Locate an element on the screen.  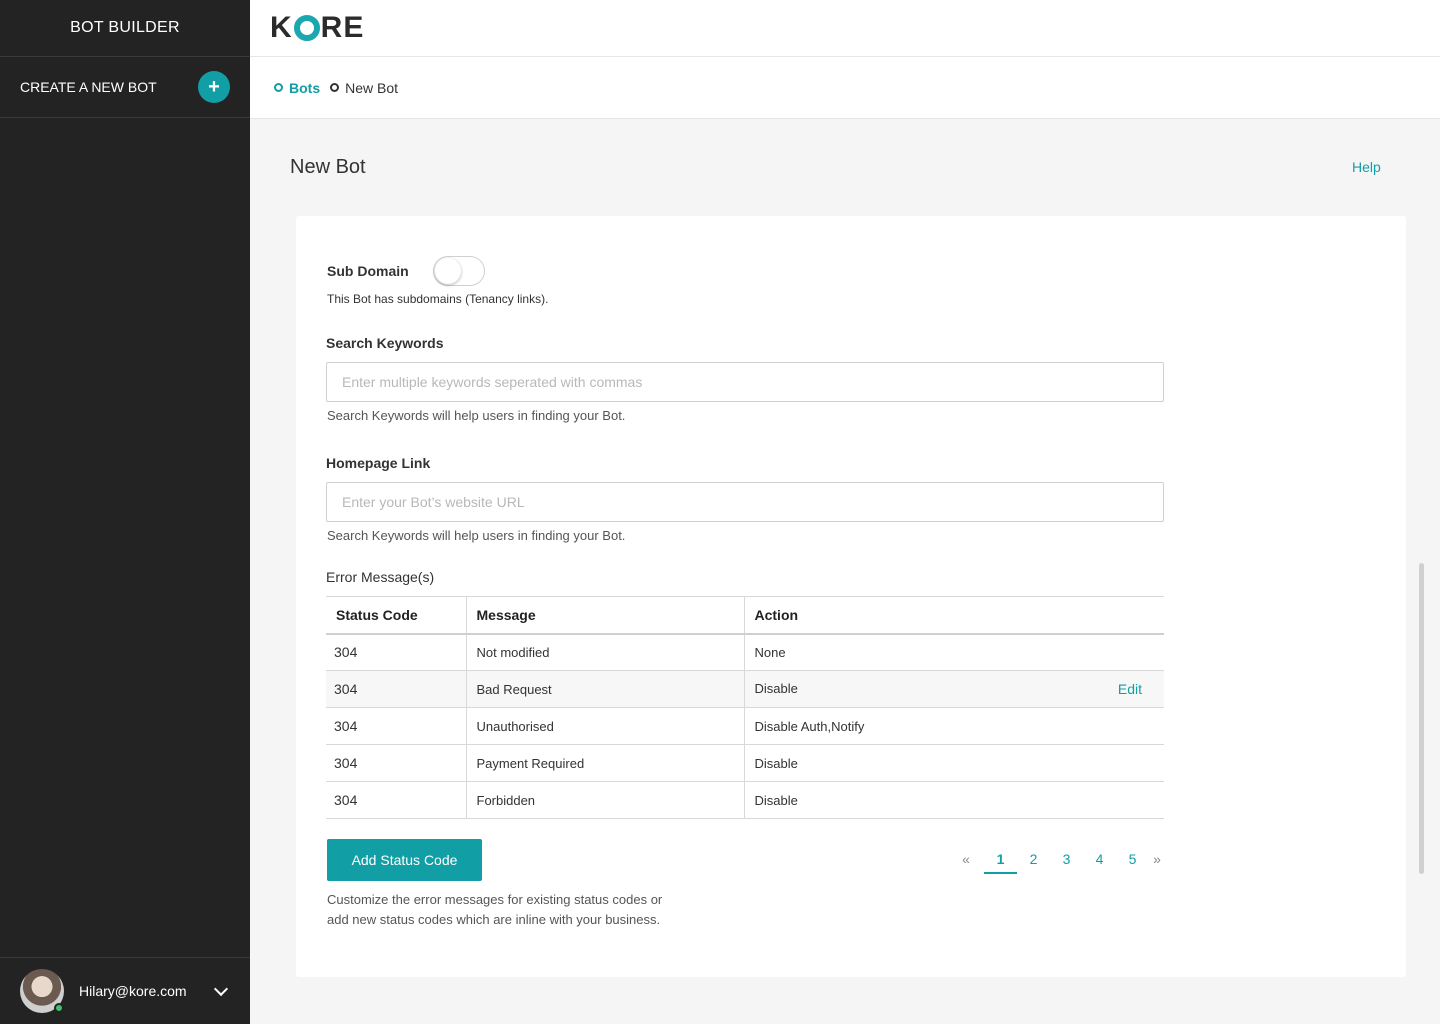
sub-domain-row: Sub Domain is located at coordinates (406, 271).